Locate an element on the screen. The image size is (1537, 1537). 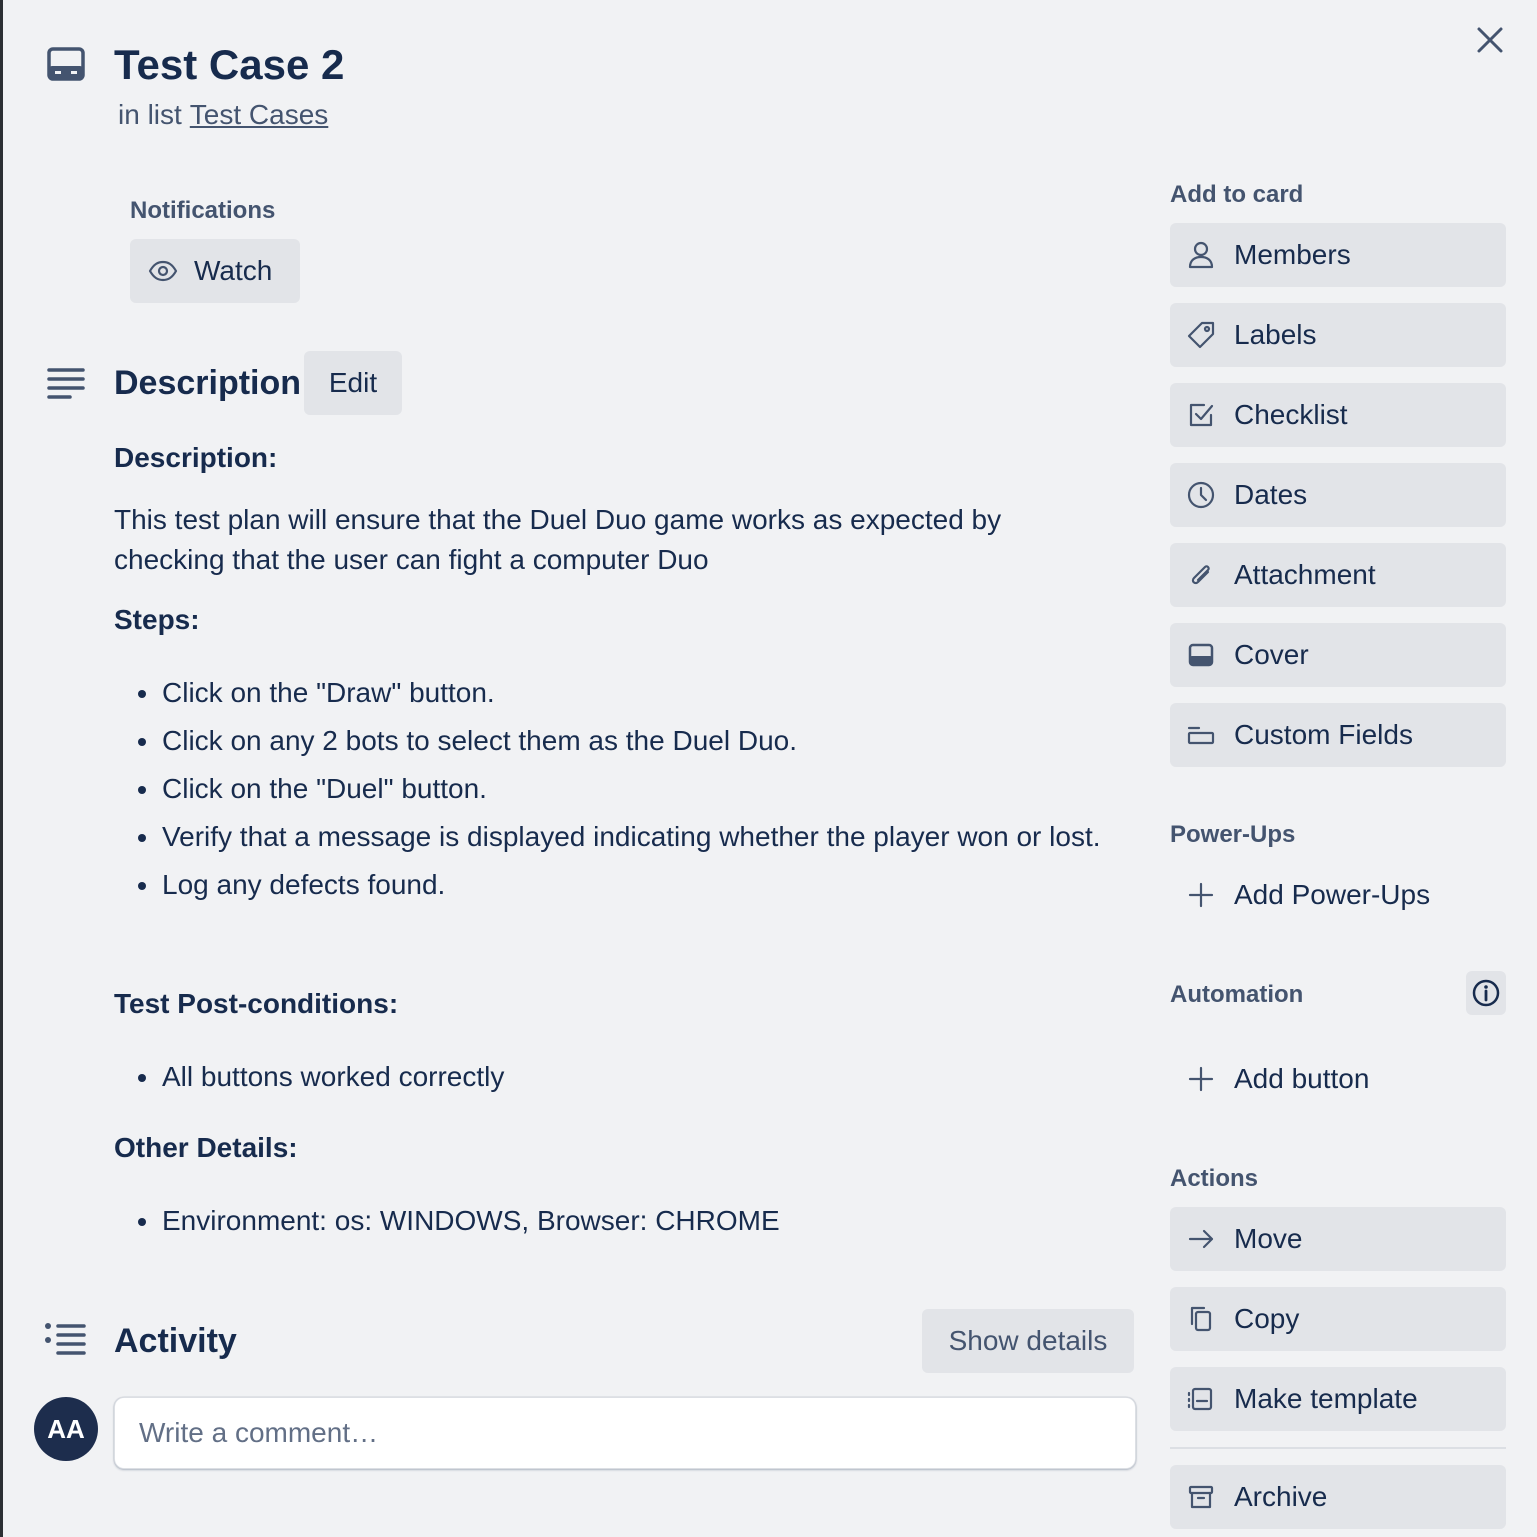
eye-icon is located at coordinates (163, 271).